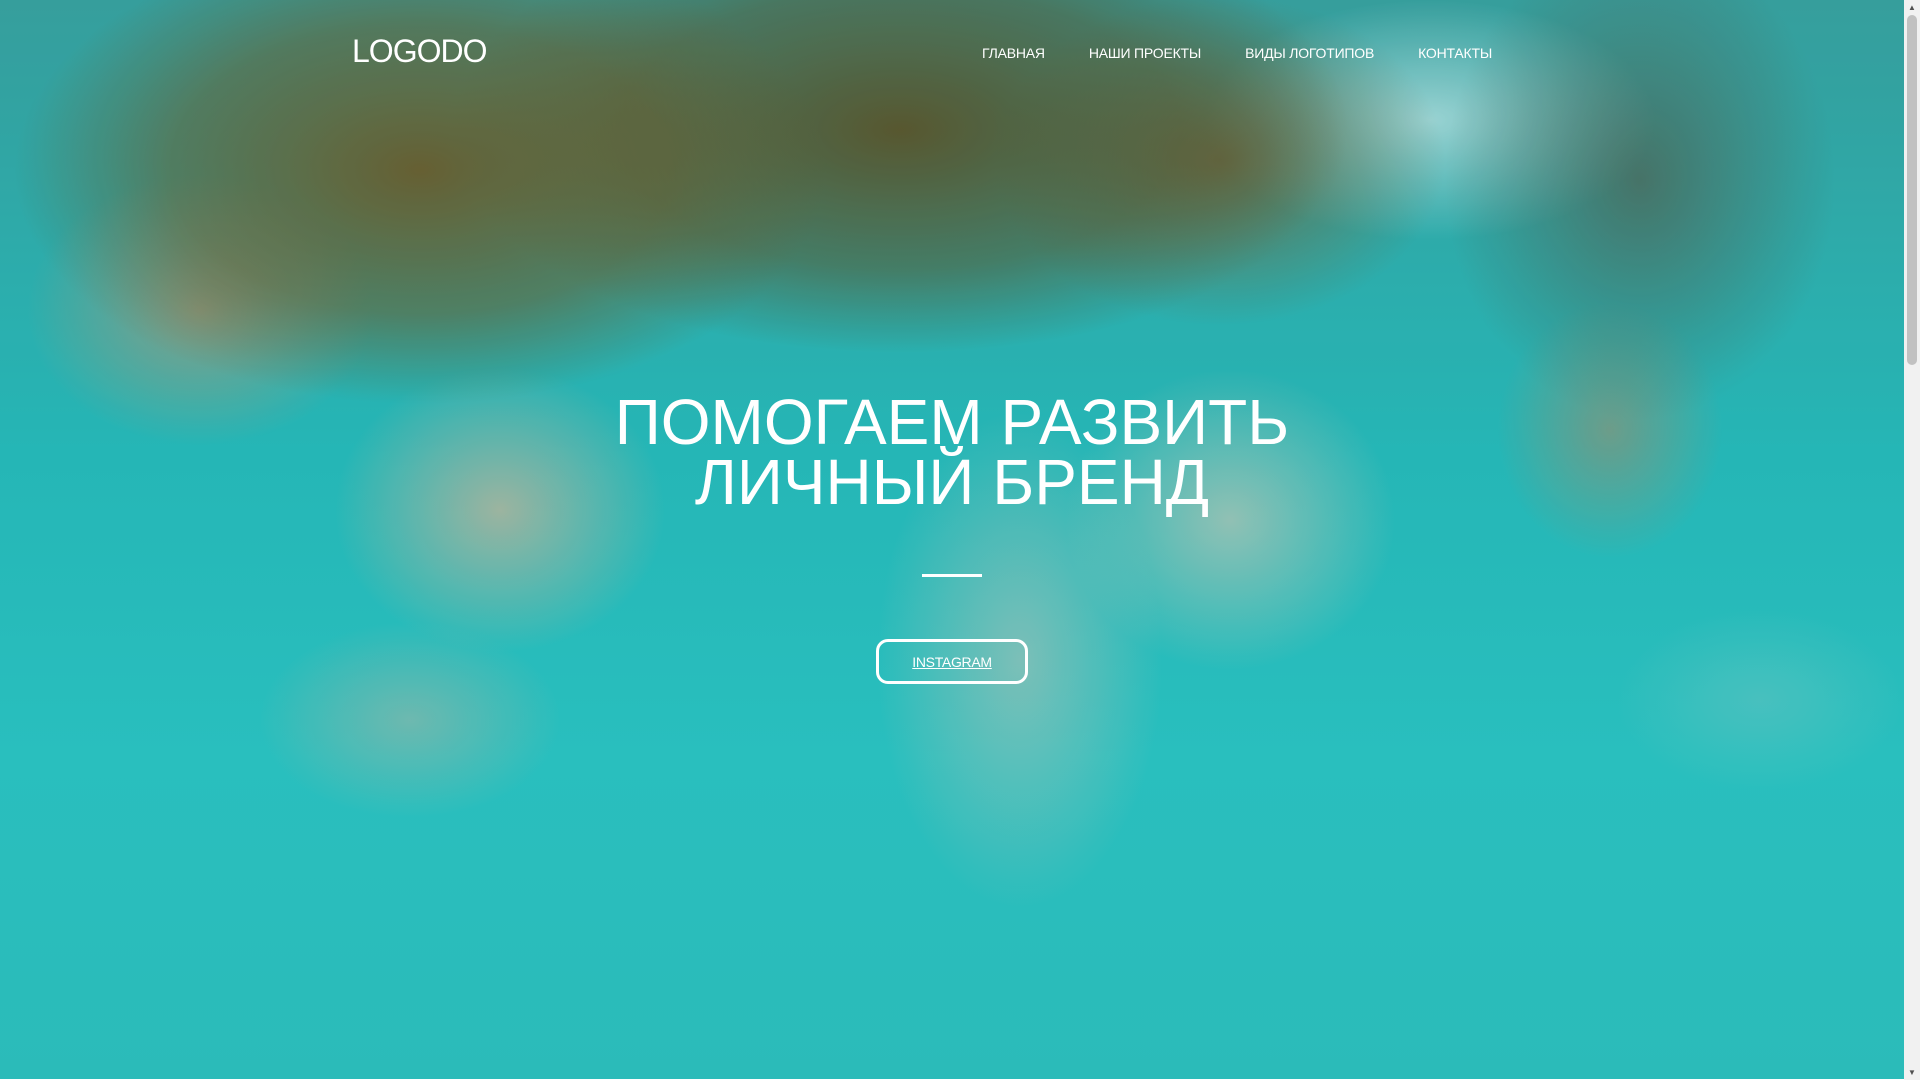 The image size is (1920, 1080). Describe the element at coordinates (952, 575) in the screenshot. I see `hero-divider` at that location.